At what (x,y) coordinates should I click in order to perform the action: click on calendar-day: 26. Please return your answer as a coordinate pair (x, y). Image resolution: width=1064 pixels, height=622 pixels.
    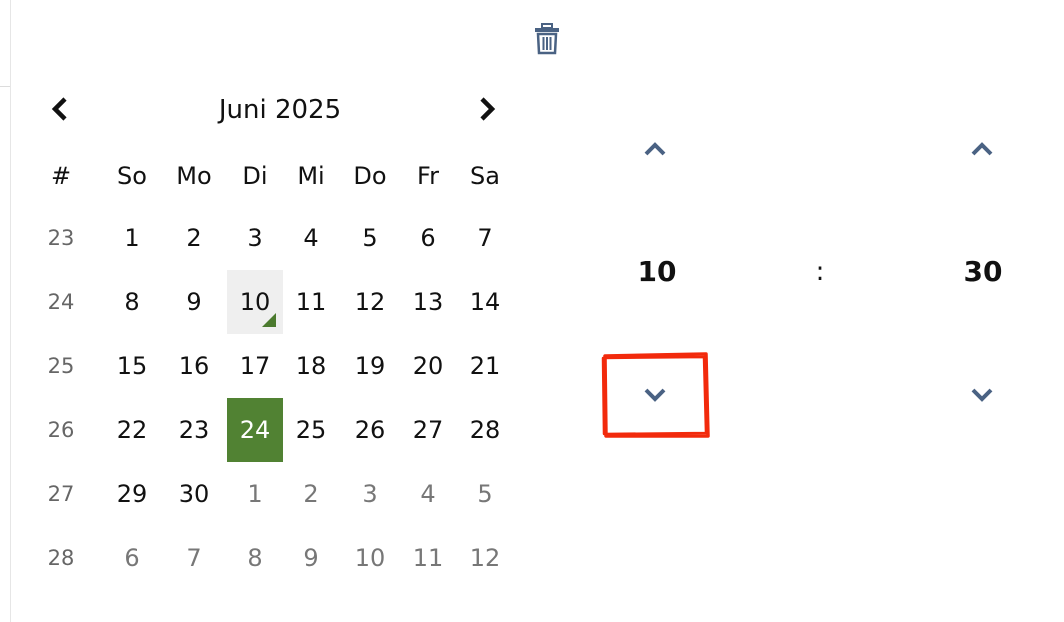
    Looking at the image, I should click on (370, 430).